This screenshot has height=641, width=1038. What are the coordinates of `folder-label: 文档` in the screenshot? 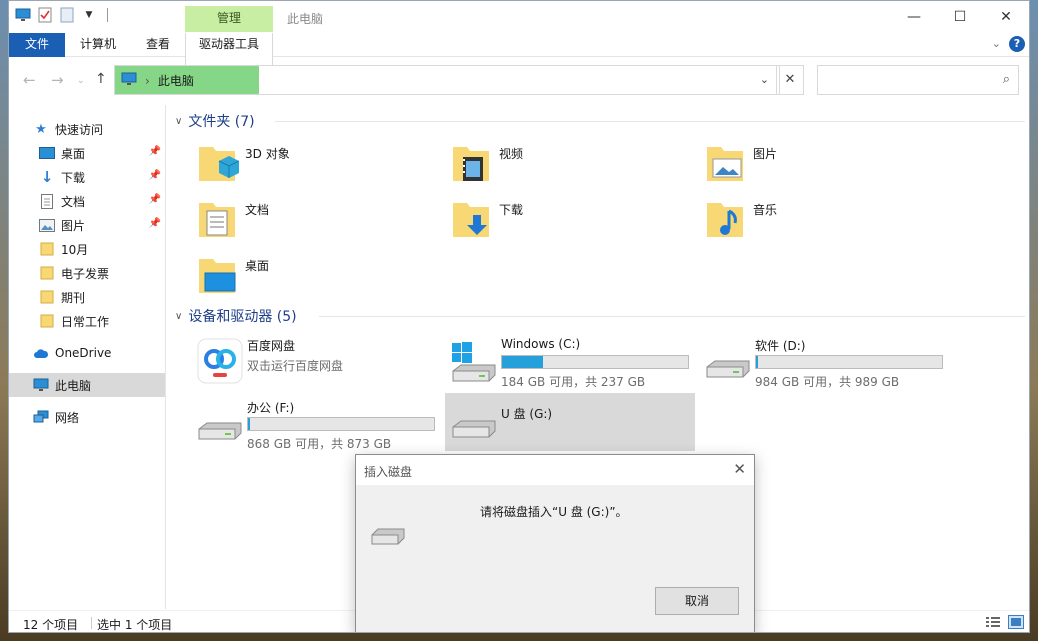 It's located at (257, 210).